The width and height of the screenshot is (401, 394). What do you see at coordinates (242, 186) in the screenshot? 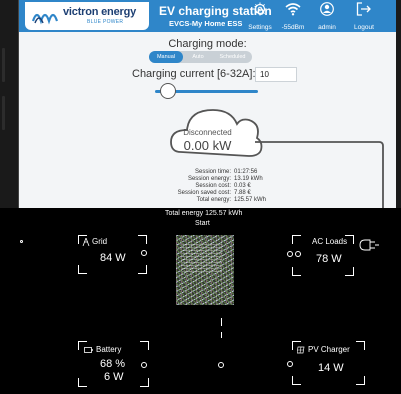
I see `stat-value: 0.03 €` at bounding box center [242, 186].